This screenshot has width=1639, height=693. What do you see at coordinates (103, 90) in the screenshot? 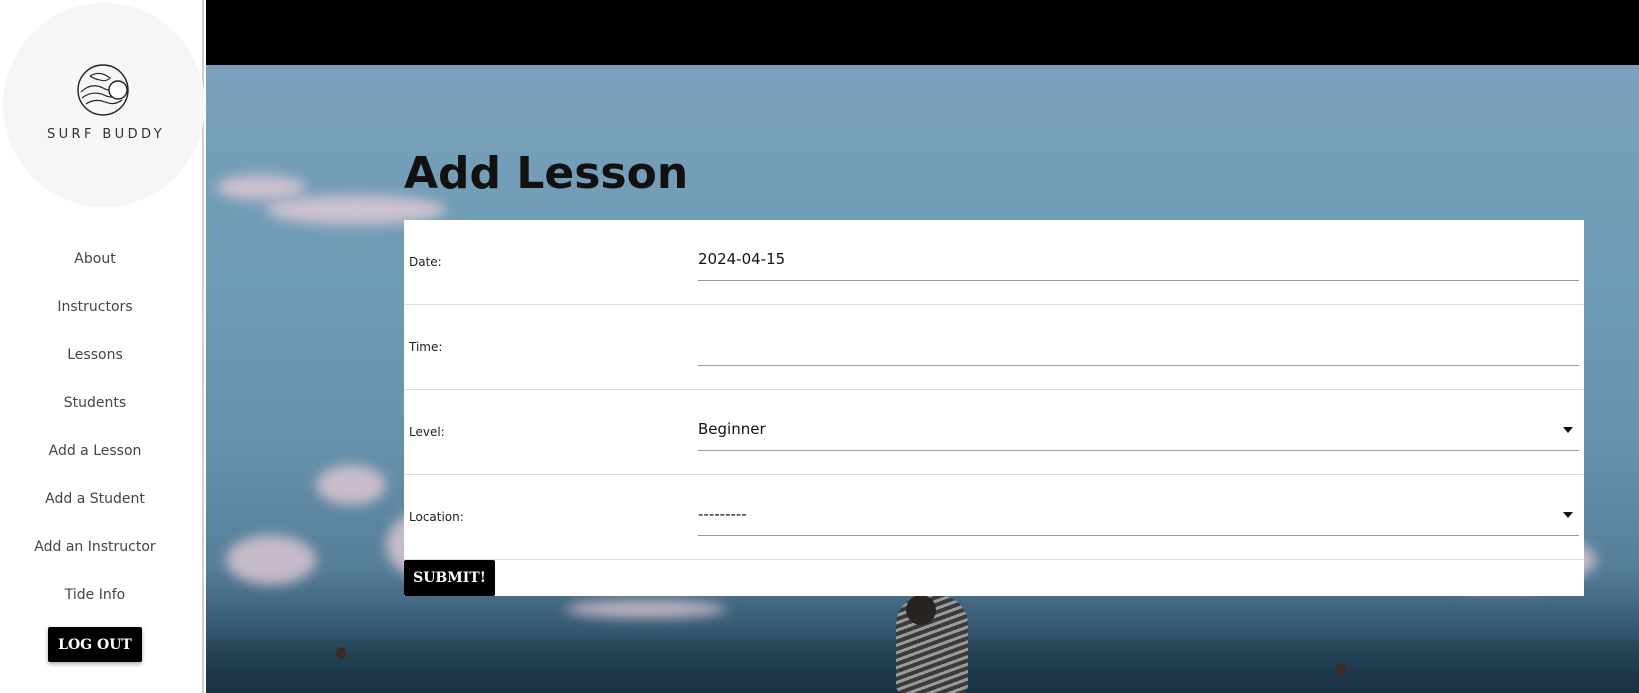
I see `wave-circle-logo-icon` at bounding box center [103, 90].